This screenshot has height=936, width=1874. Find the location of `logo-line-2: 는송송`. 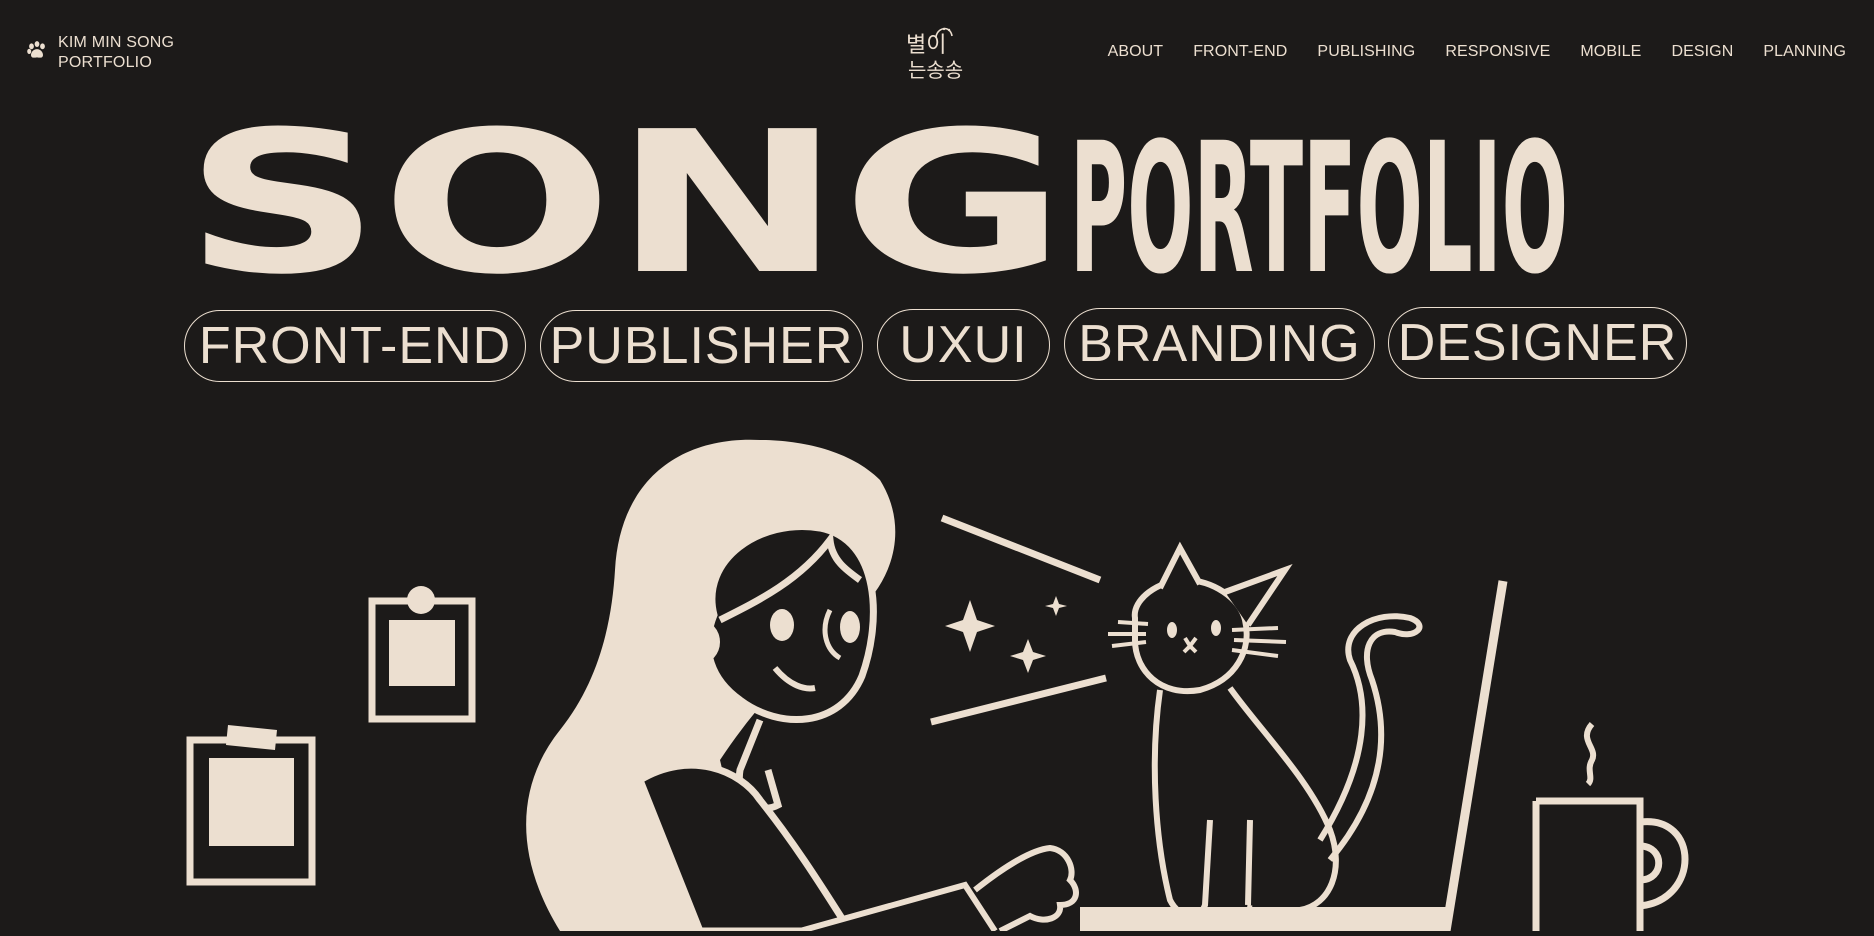

logo-line-2: 는송송 is located at coordinates (935, 70).